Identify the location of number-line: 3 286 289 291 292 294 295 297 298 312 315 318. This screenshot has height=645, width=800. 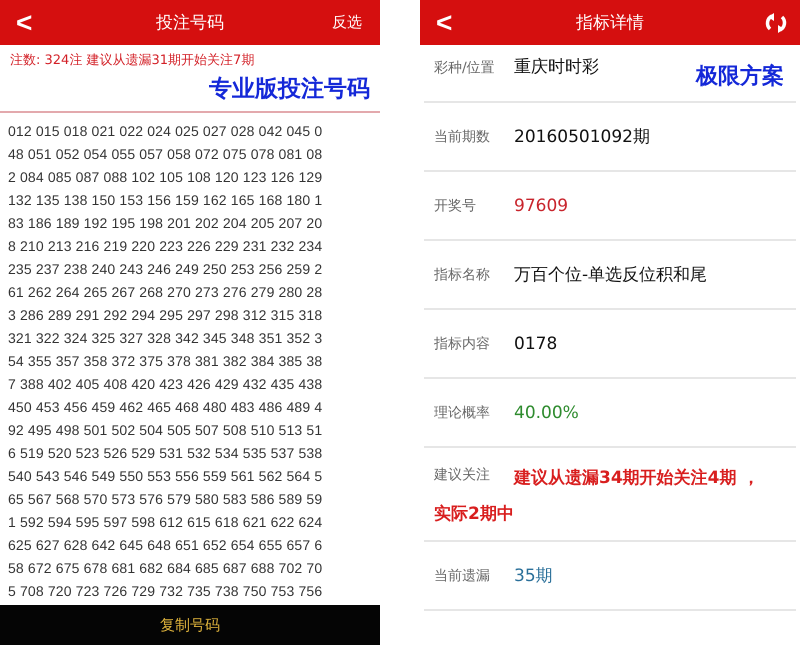
(166, 315).